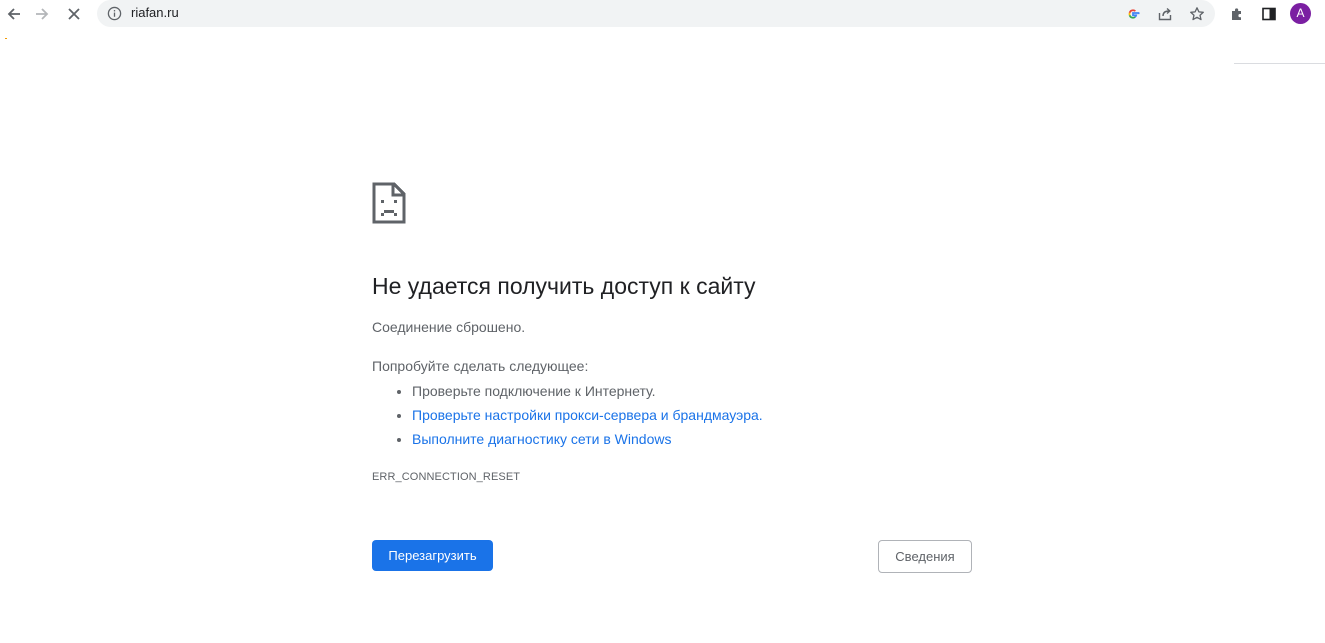 Image resolution: width=1325 pixels, height=643 pixels. Describe the element at coordinates (155, 12) in the screenshot. I see `url-text: riafan.ru` at that location.